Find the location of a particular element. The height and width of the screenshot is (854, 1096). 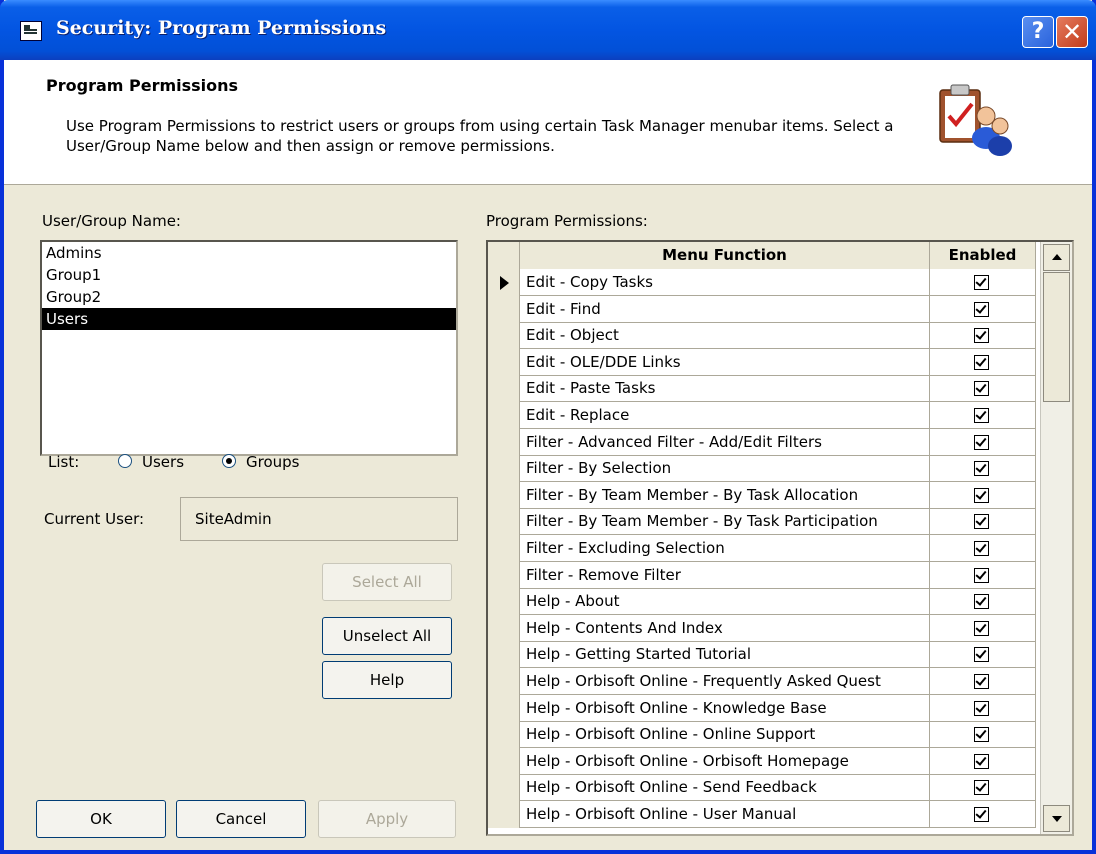

menu-function-cell: Filter - Remove Filter is located at coordinates (725, 575).